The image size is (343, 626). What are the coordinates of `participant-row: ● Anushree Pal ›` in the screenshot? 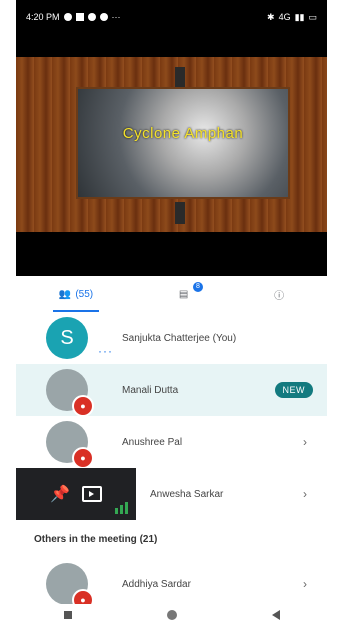 It's located at (171, 442).